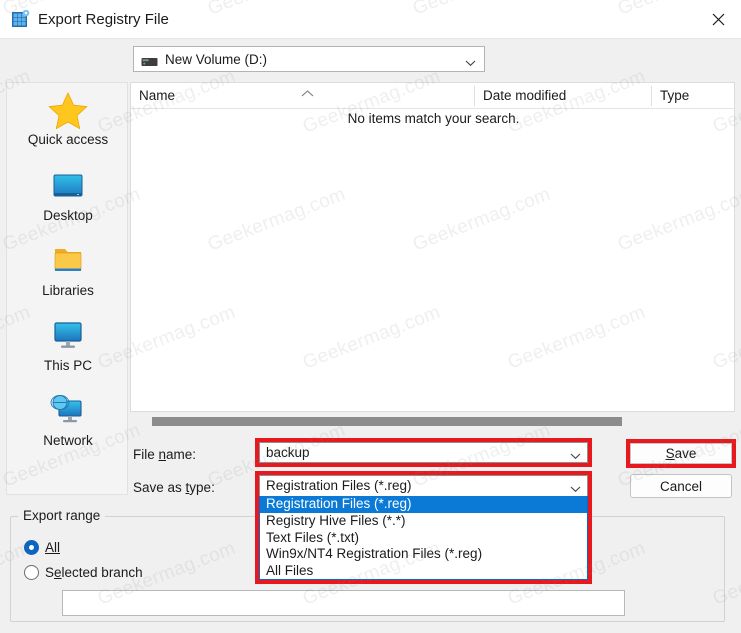 The image size is (741, 633). I want to click on dropdown-option: Text Files (*.txt), so click(423, 538).